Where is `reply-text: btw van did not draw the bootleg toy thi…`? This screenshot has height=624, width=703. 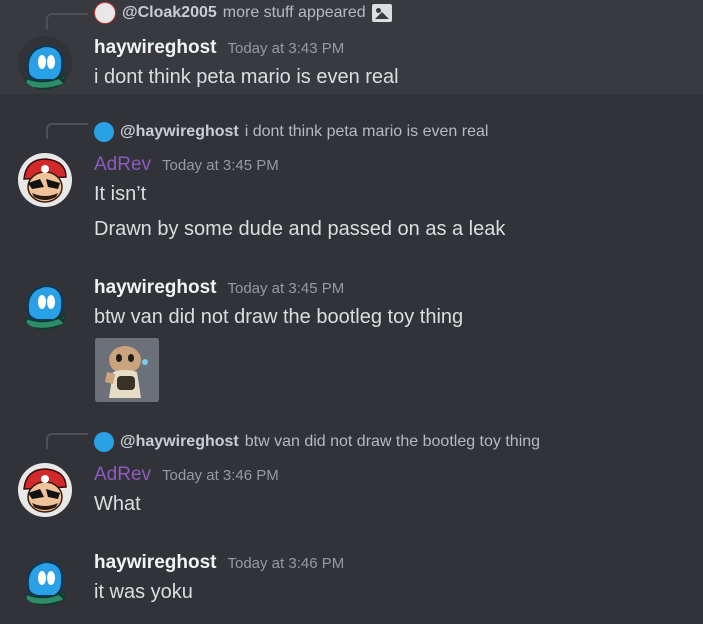 reply-text: btw van did not draw the bootleg toy thi… is located at coordinates (392, 441).